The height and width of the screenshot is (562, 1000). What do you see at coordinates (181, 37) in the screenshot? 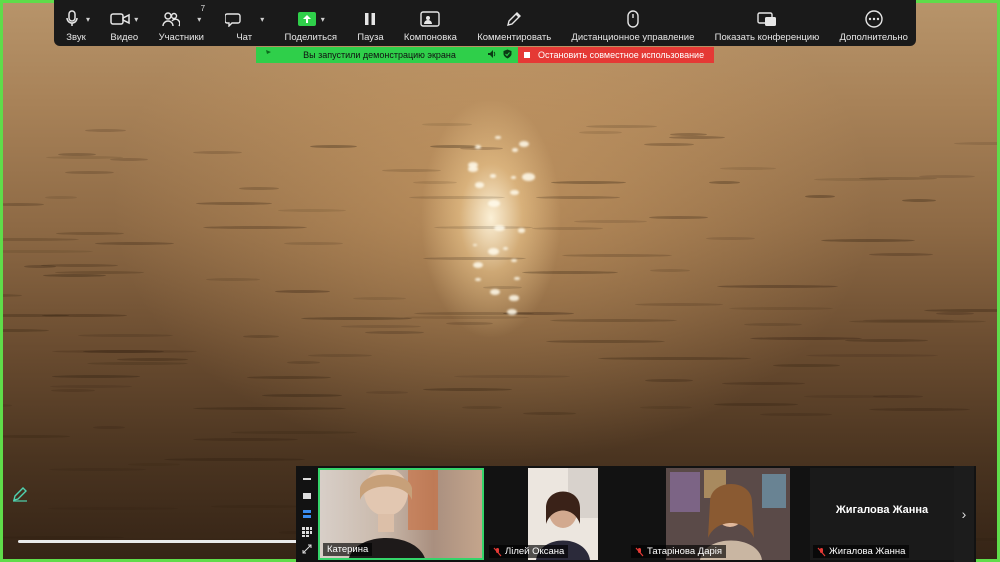
I see `participants-label: Участники` at bounding box center [181, 37].